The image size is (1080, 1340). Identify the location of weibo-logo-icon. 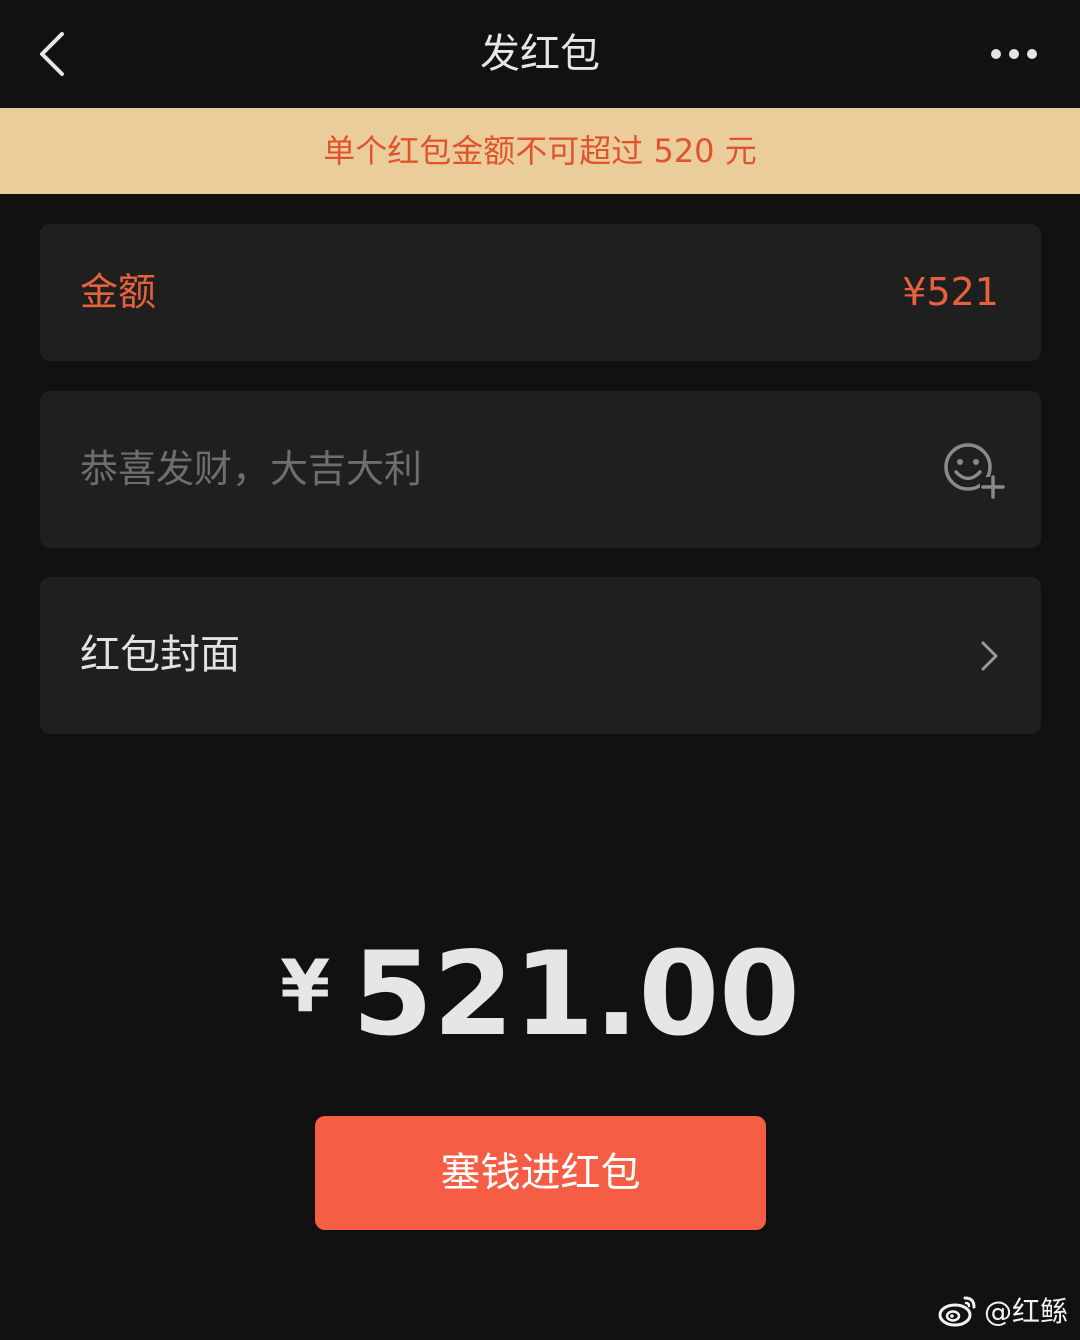
(957, 1311).